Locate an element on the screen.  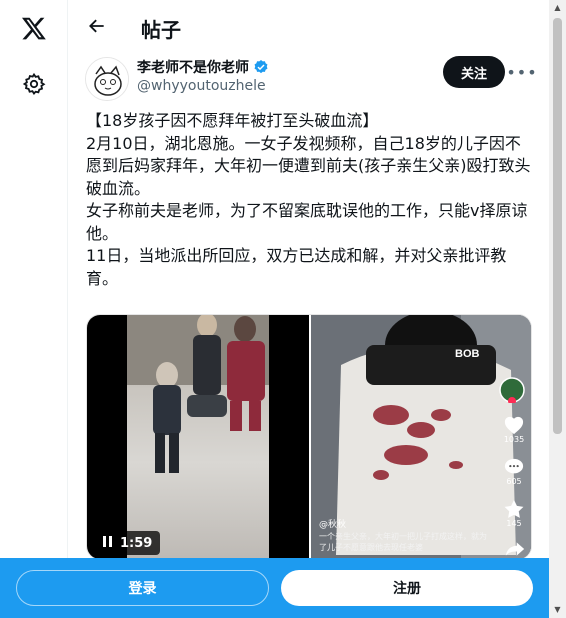
post-paragraph-headline: 【18岁孩子因不愿拜年被打至头破血流】 is located at coordinates (232, 120).